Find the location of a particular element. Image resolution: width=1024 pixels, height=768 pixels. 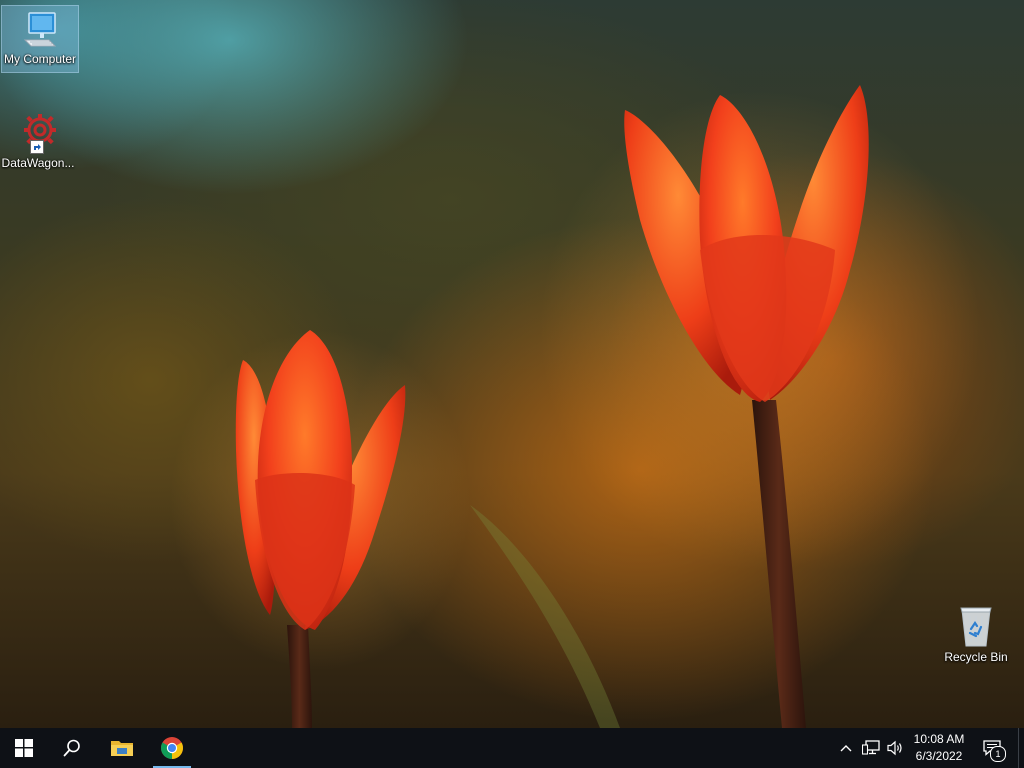

taskbar-clock: 10:08 AM 6/3/2022 is located at coordinates (939, 748).